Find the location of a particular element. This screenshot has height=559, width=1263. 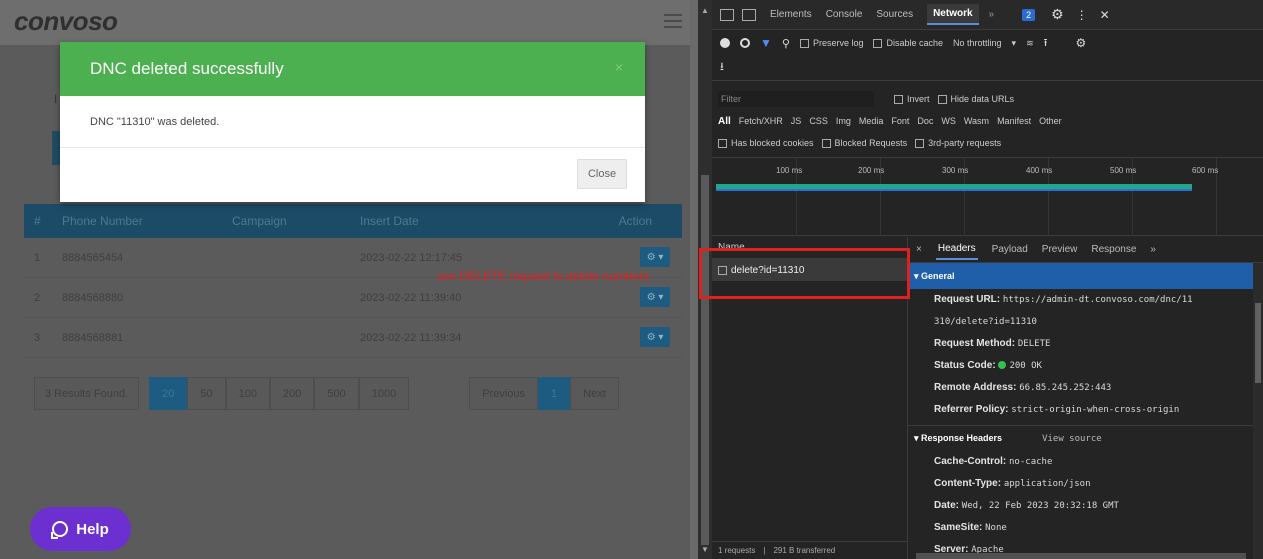

tab-sources: Sources is located at coordinates (894, 14).